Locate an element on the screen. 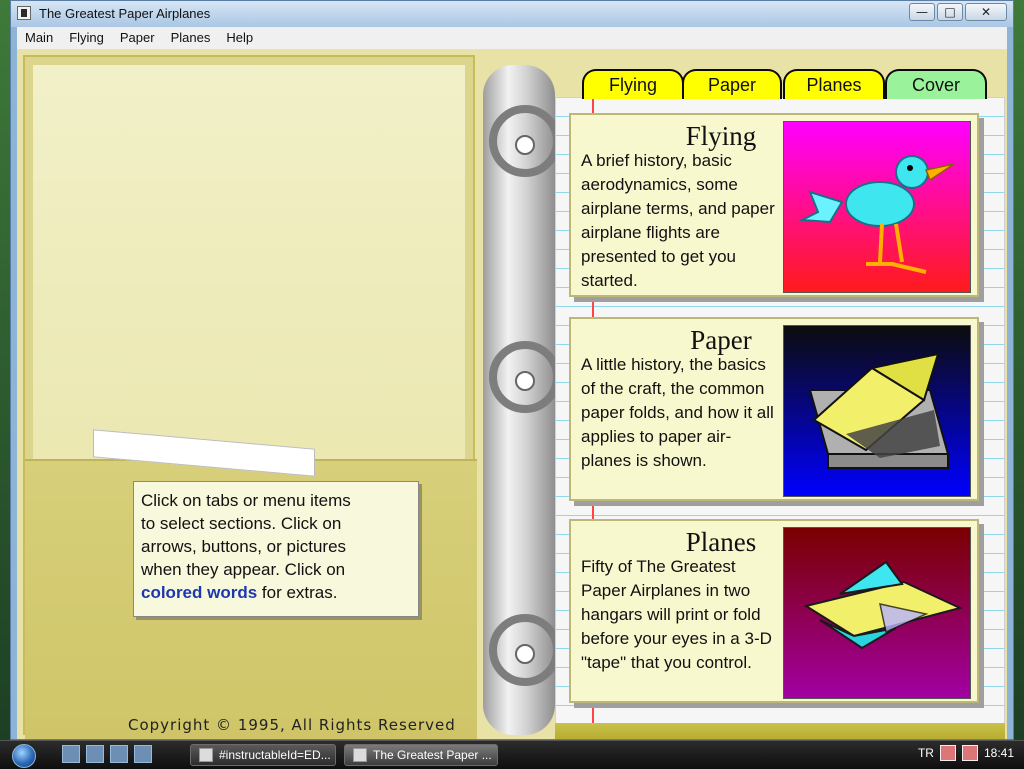 This screenshot has width=1024, height=769. instructions-tail: for extras. is located at coordinates (297, 592).